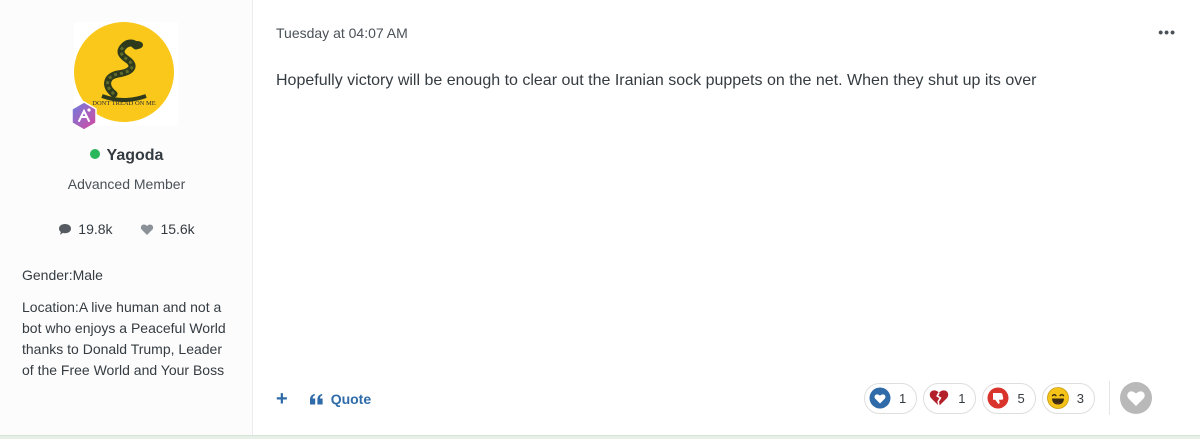  What do you see at coordinates (124, 103) in the screenshot?
I see `svg-text: DONT TREAD ON ME` at bounding box center [124, 103].